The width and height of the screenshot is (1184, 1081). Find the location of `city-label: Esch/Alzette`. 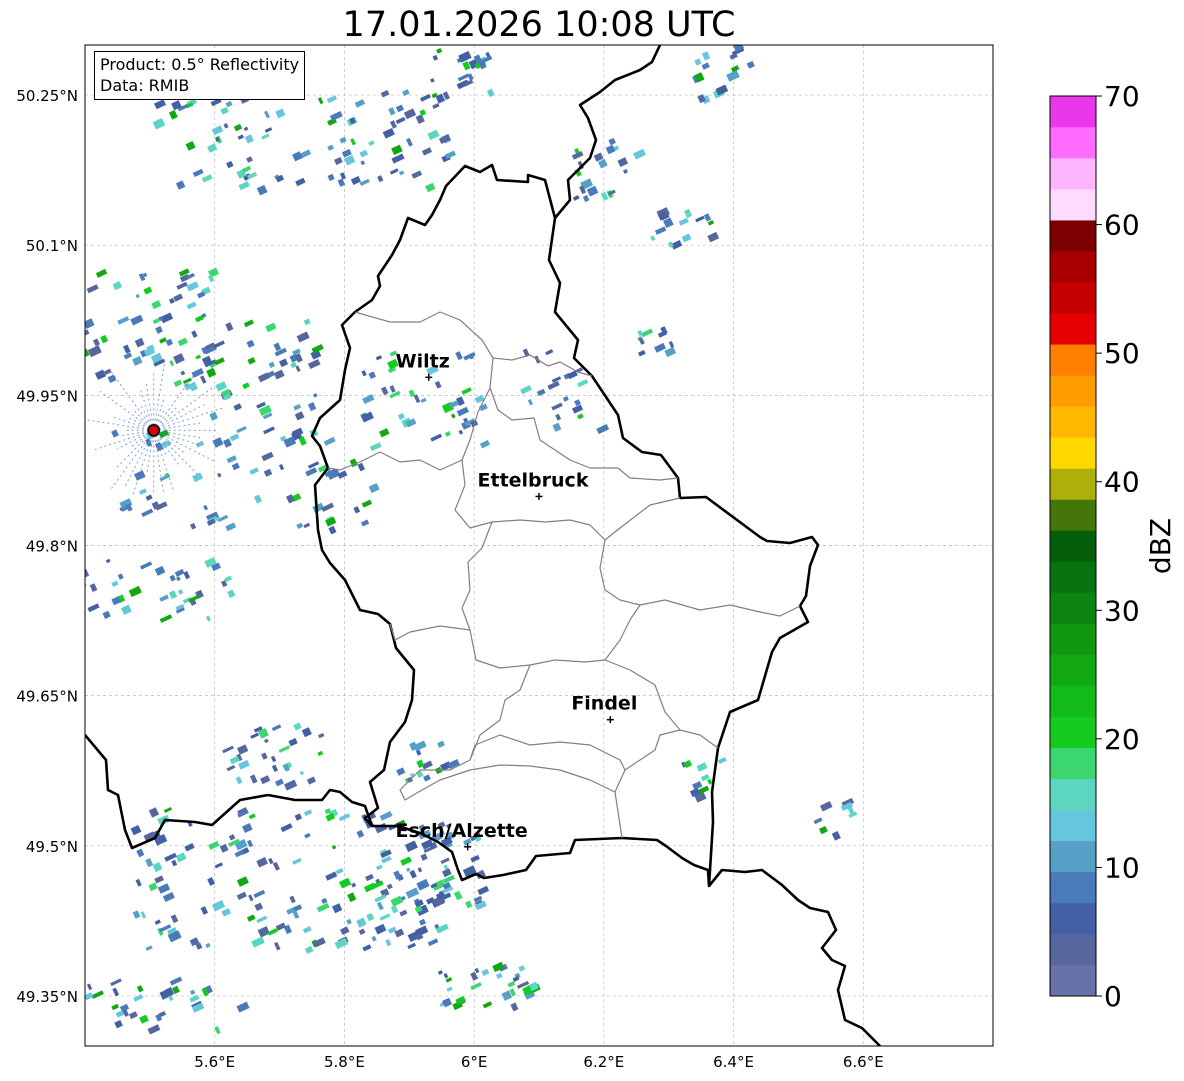

city-label: Esch/Alzette is located at coordinates (462, 831).